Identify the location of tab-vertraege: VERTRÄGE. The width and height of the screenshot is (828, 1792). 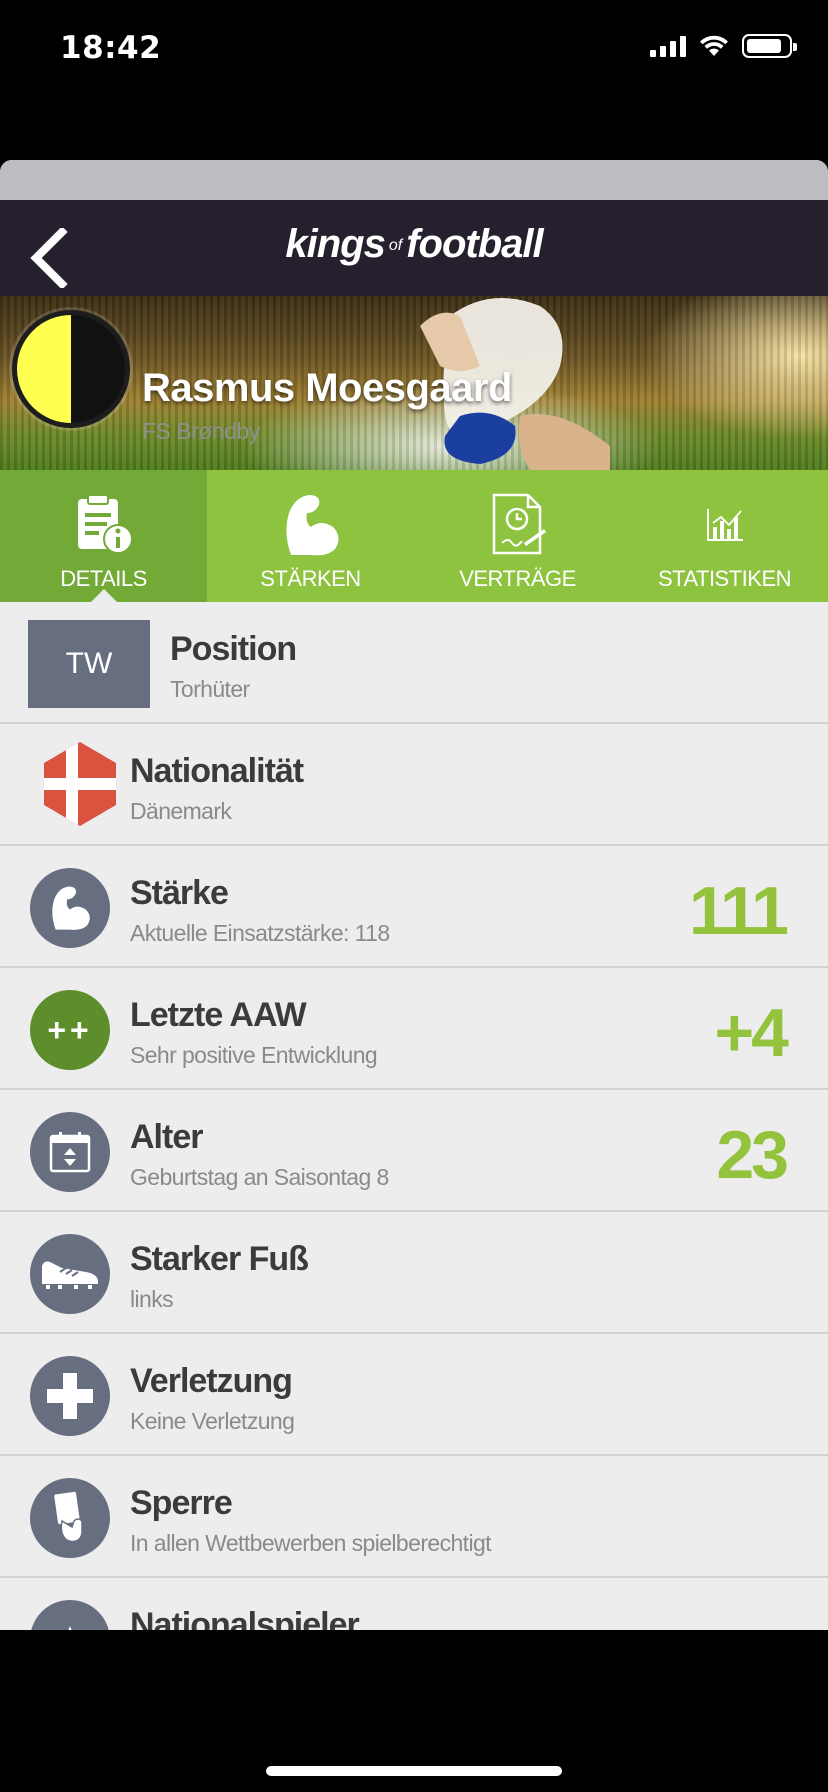
(517, 536).